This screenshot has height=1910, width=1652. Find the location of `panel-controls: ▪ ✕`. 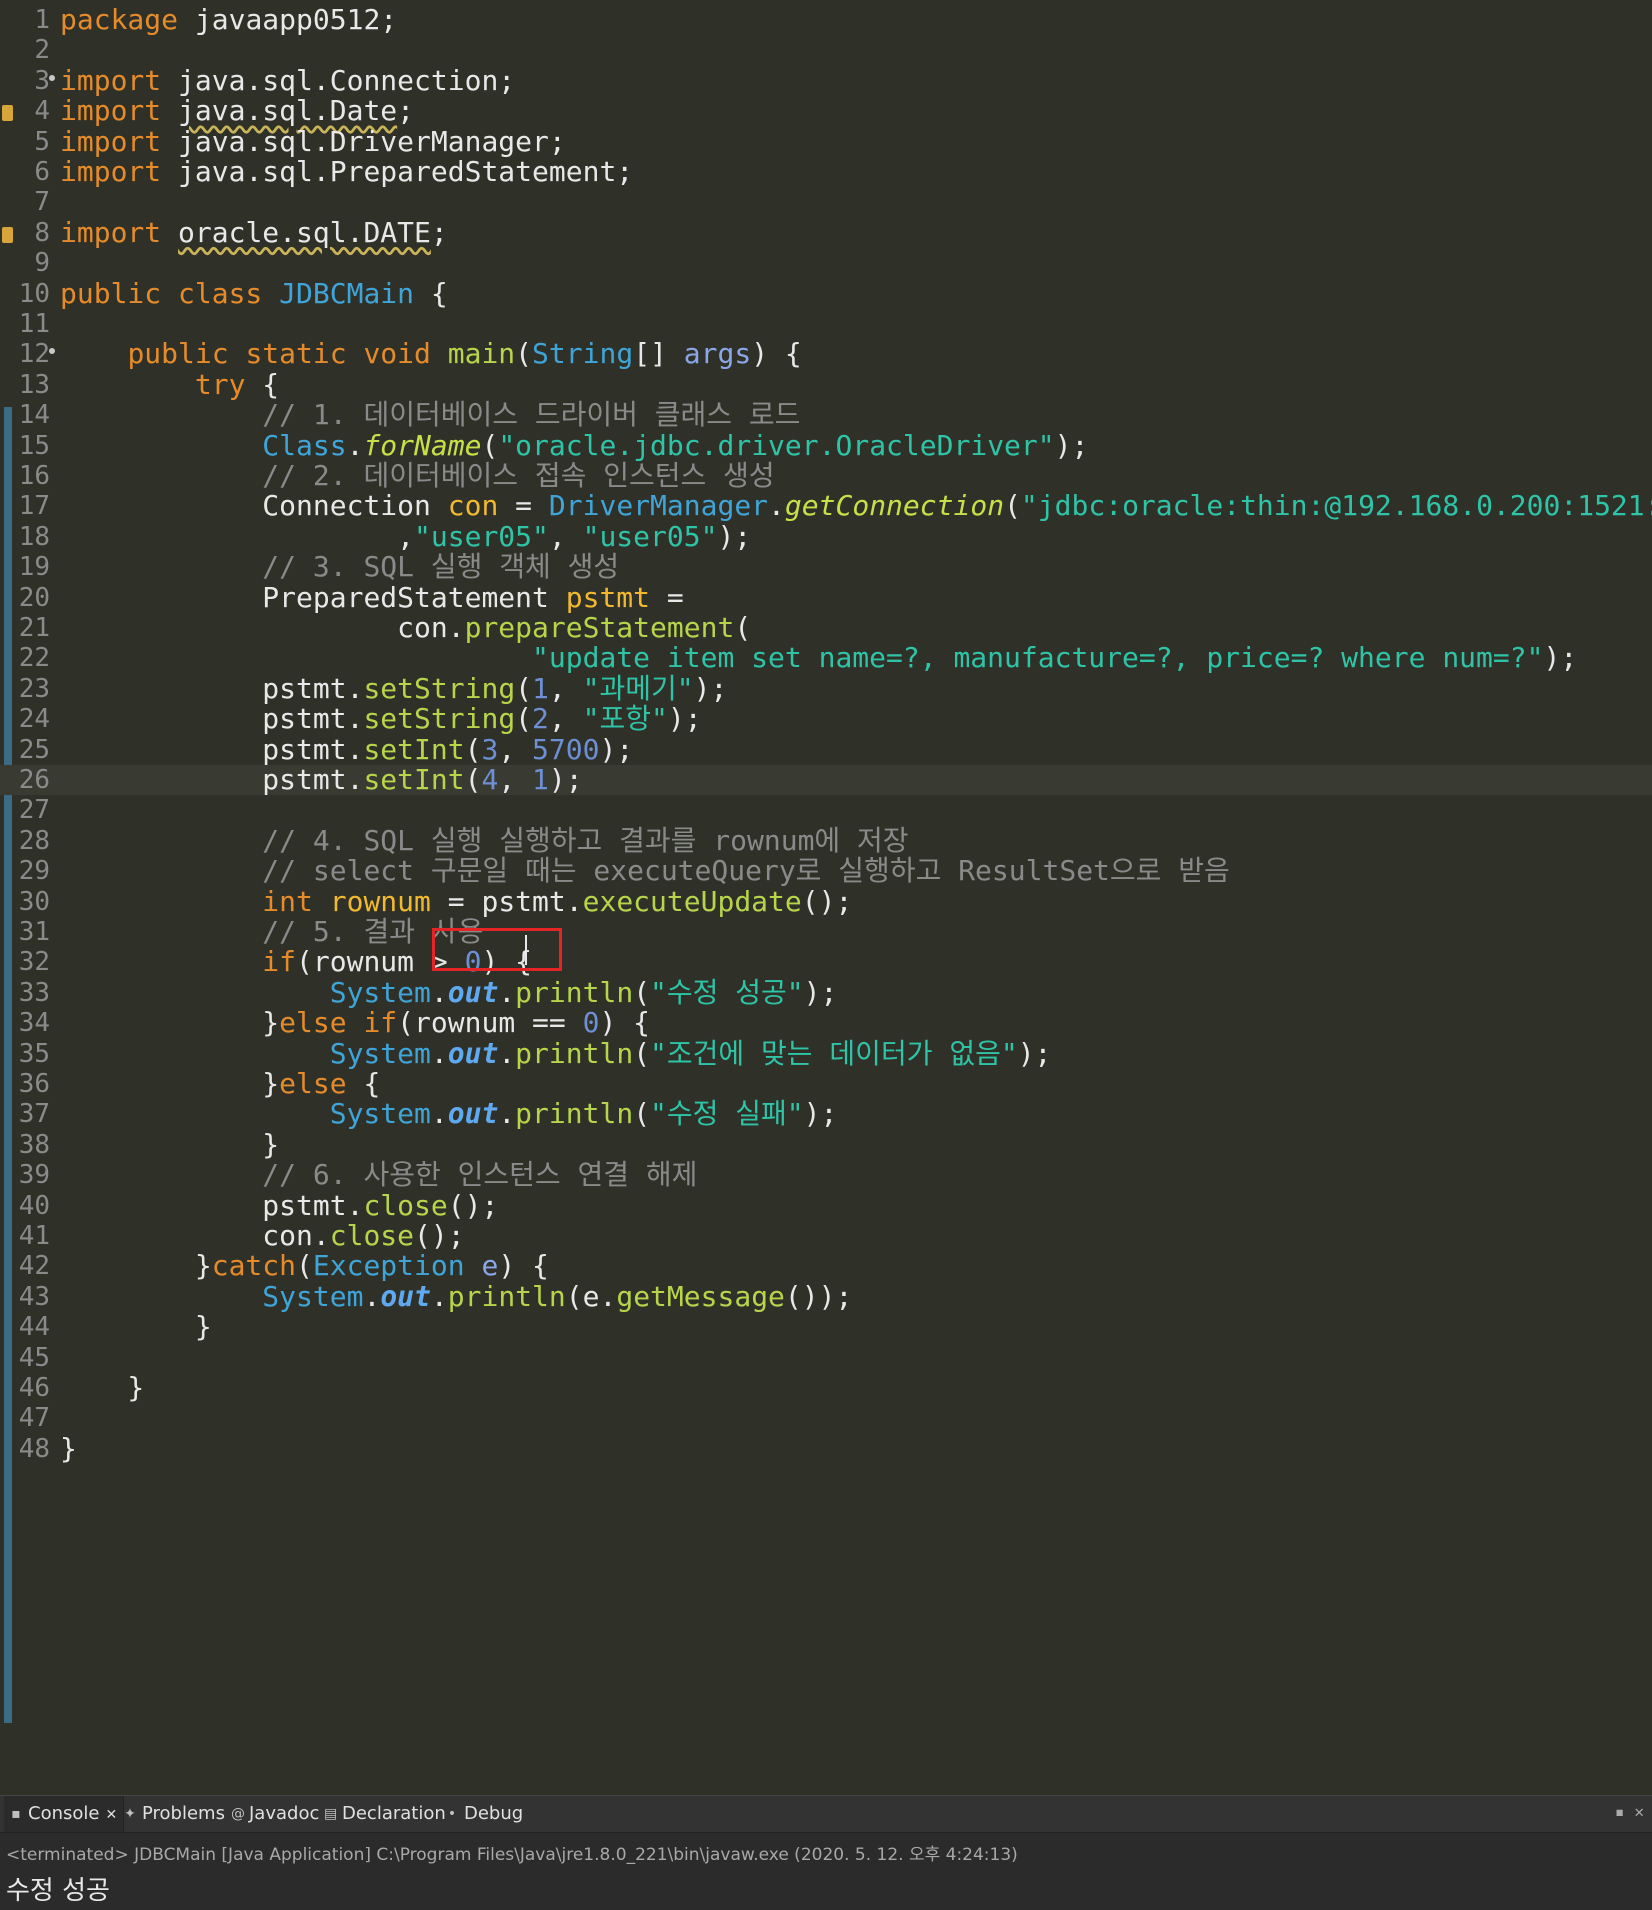

panel-controls: ▪ ✕ is located at coordinates (1624, 1811).